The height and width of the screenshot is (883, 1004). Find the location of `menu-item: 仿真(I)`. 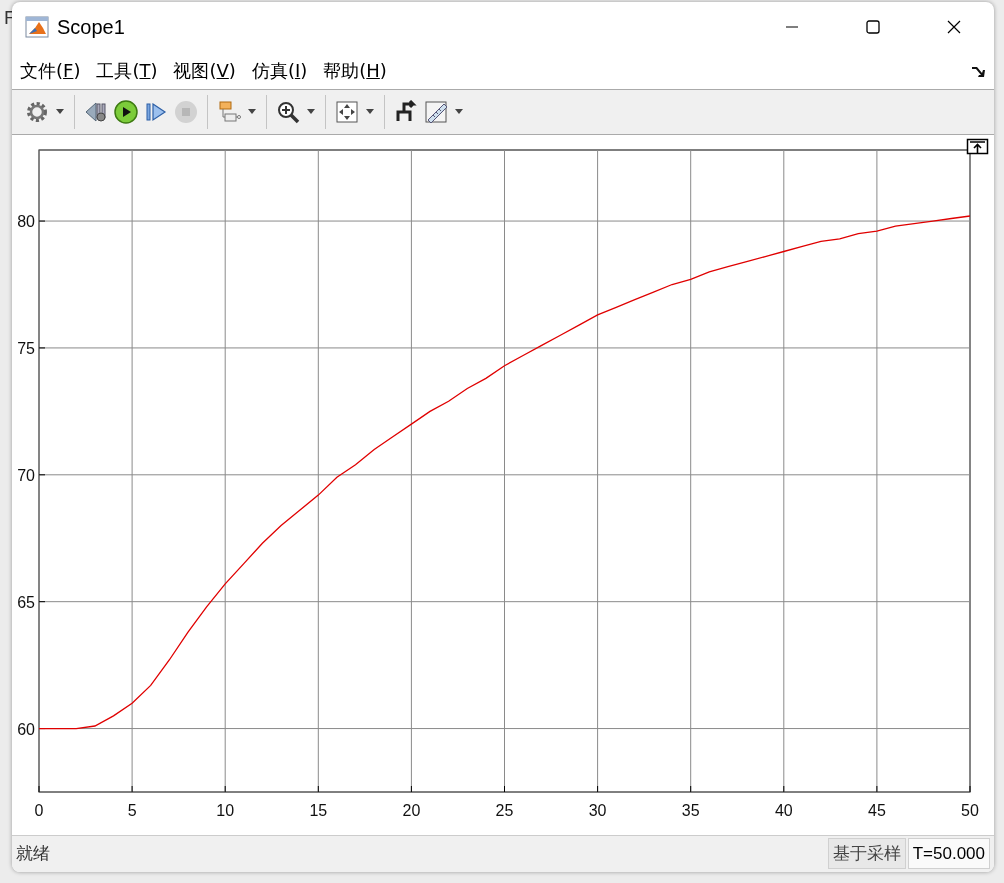

menu-item: 仿真(I) is located at coordinates (279, 70).